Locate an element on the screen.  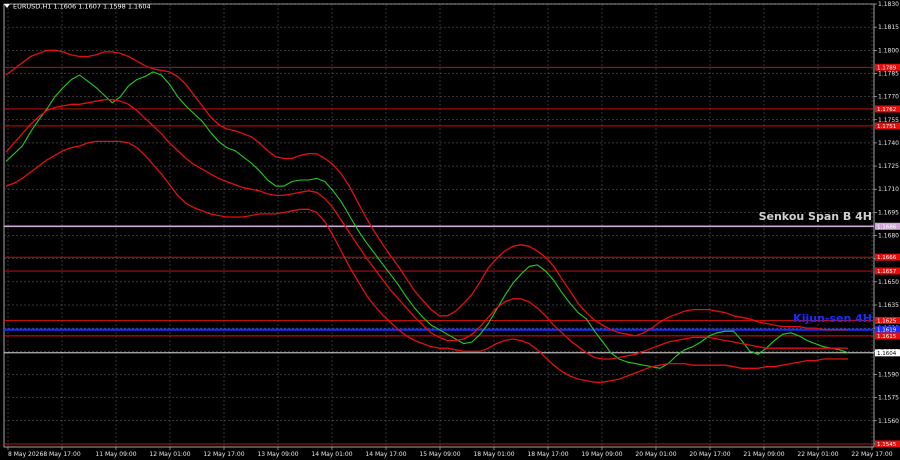
x-tick-label: 12 May 17:00 is located at coordinates (223, 454).